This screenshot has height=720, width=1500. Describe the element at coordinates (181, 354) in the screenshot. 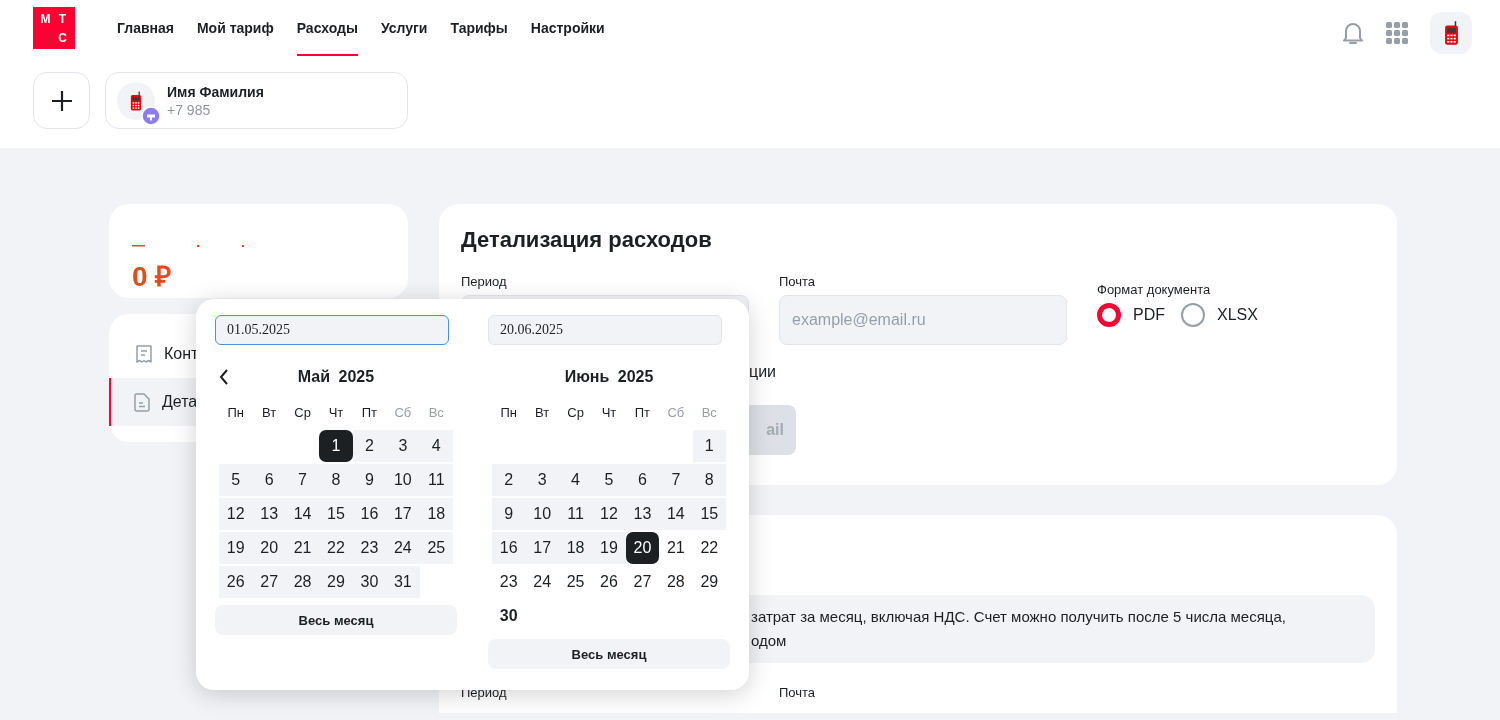

I see `menu-label: Конт` at that location.